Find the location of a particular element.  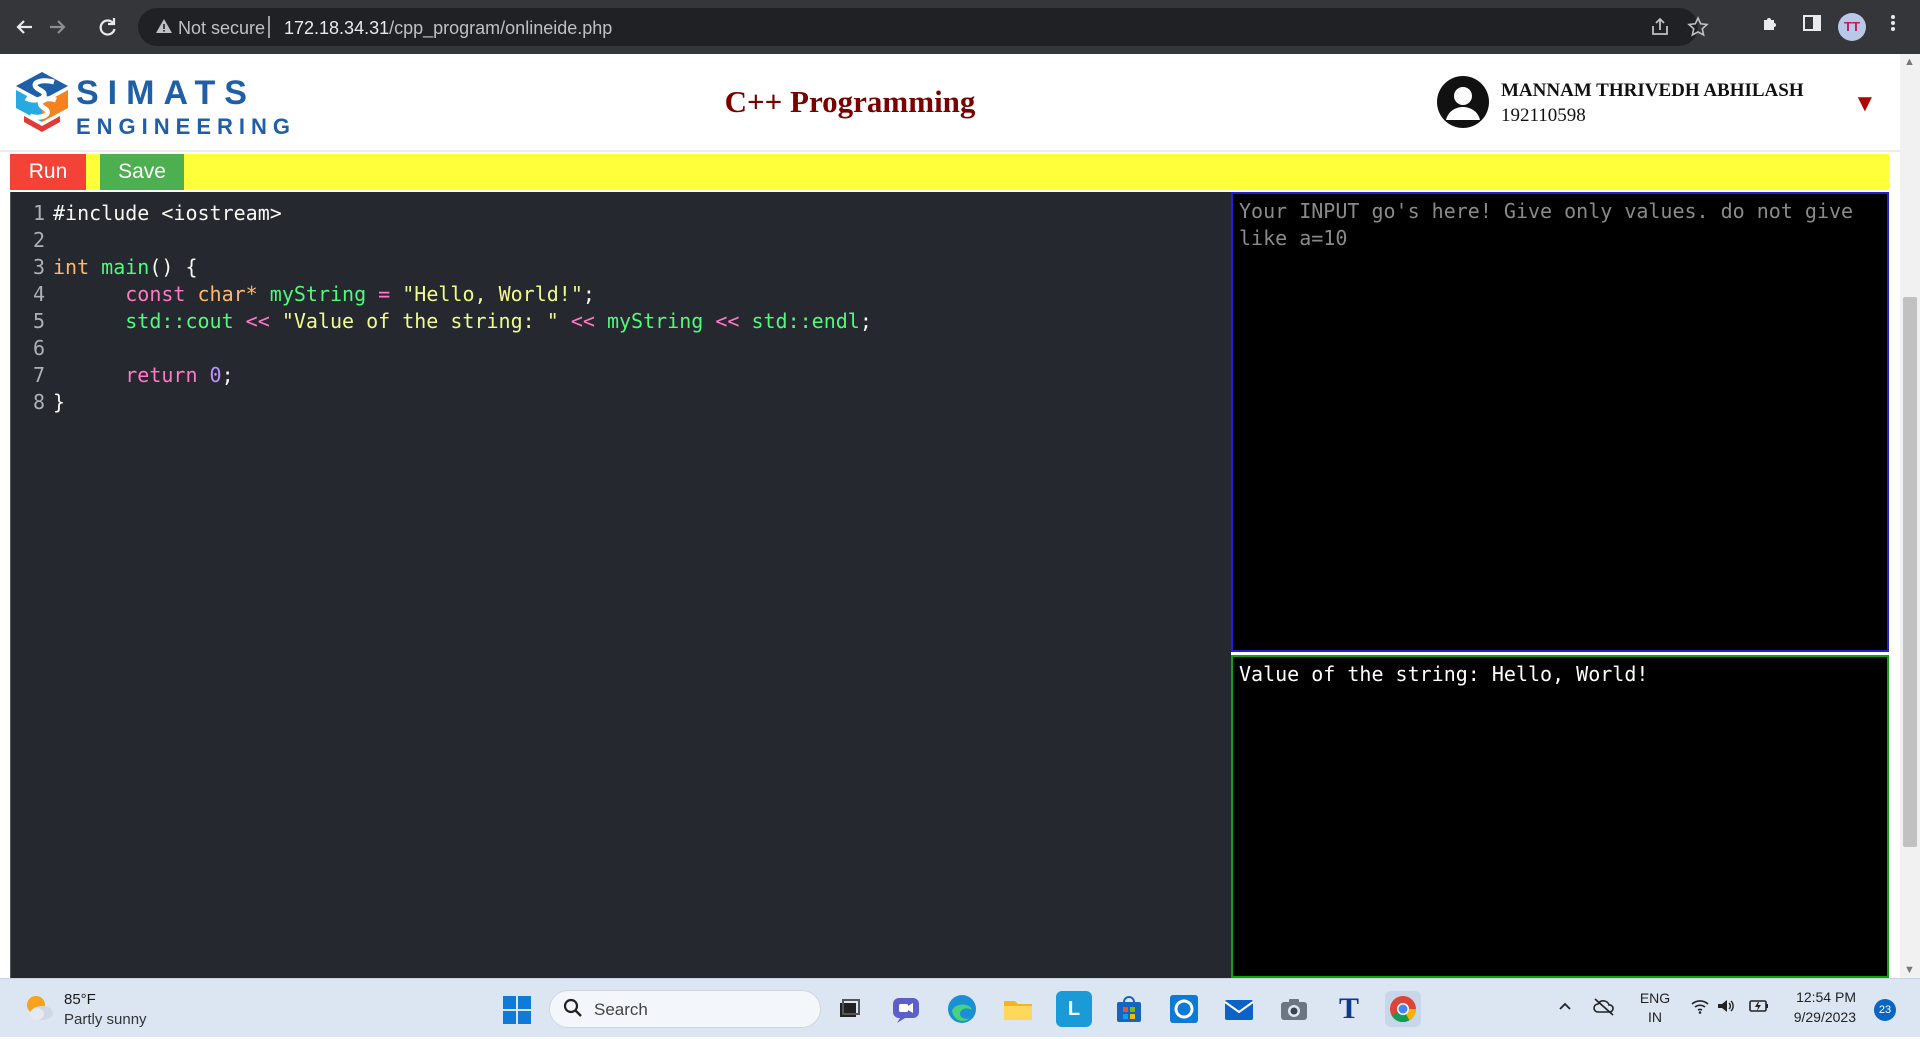

clock-date: 9/29/2023 is located at coordinates (1821, 1017).